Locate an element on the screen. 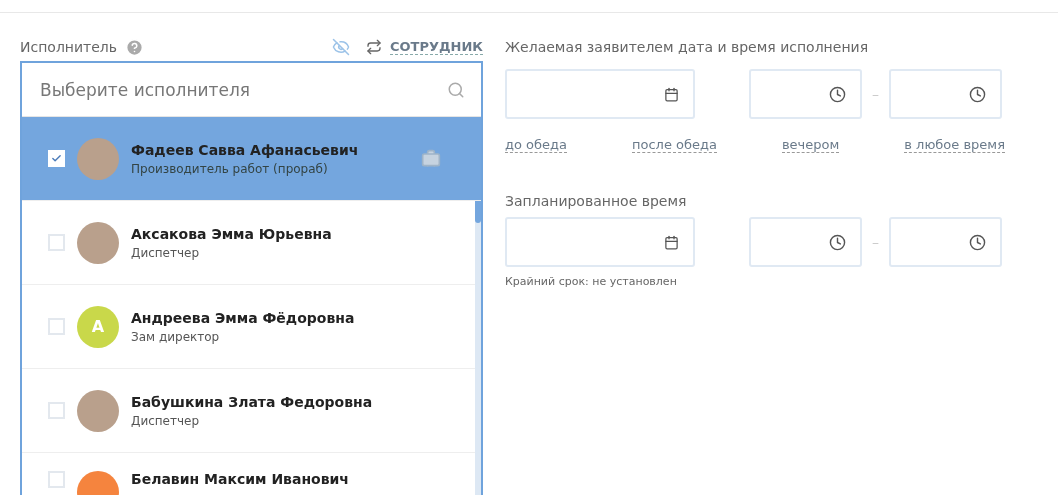  person-name: Аксакова Эмма Юрьевна is located at coordinates (232, 233).